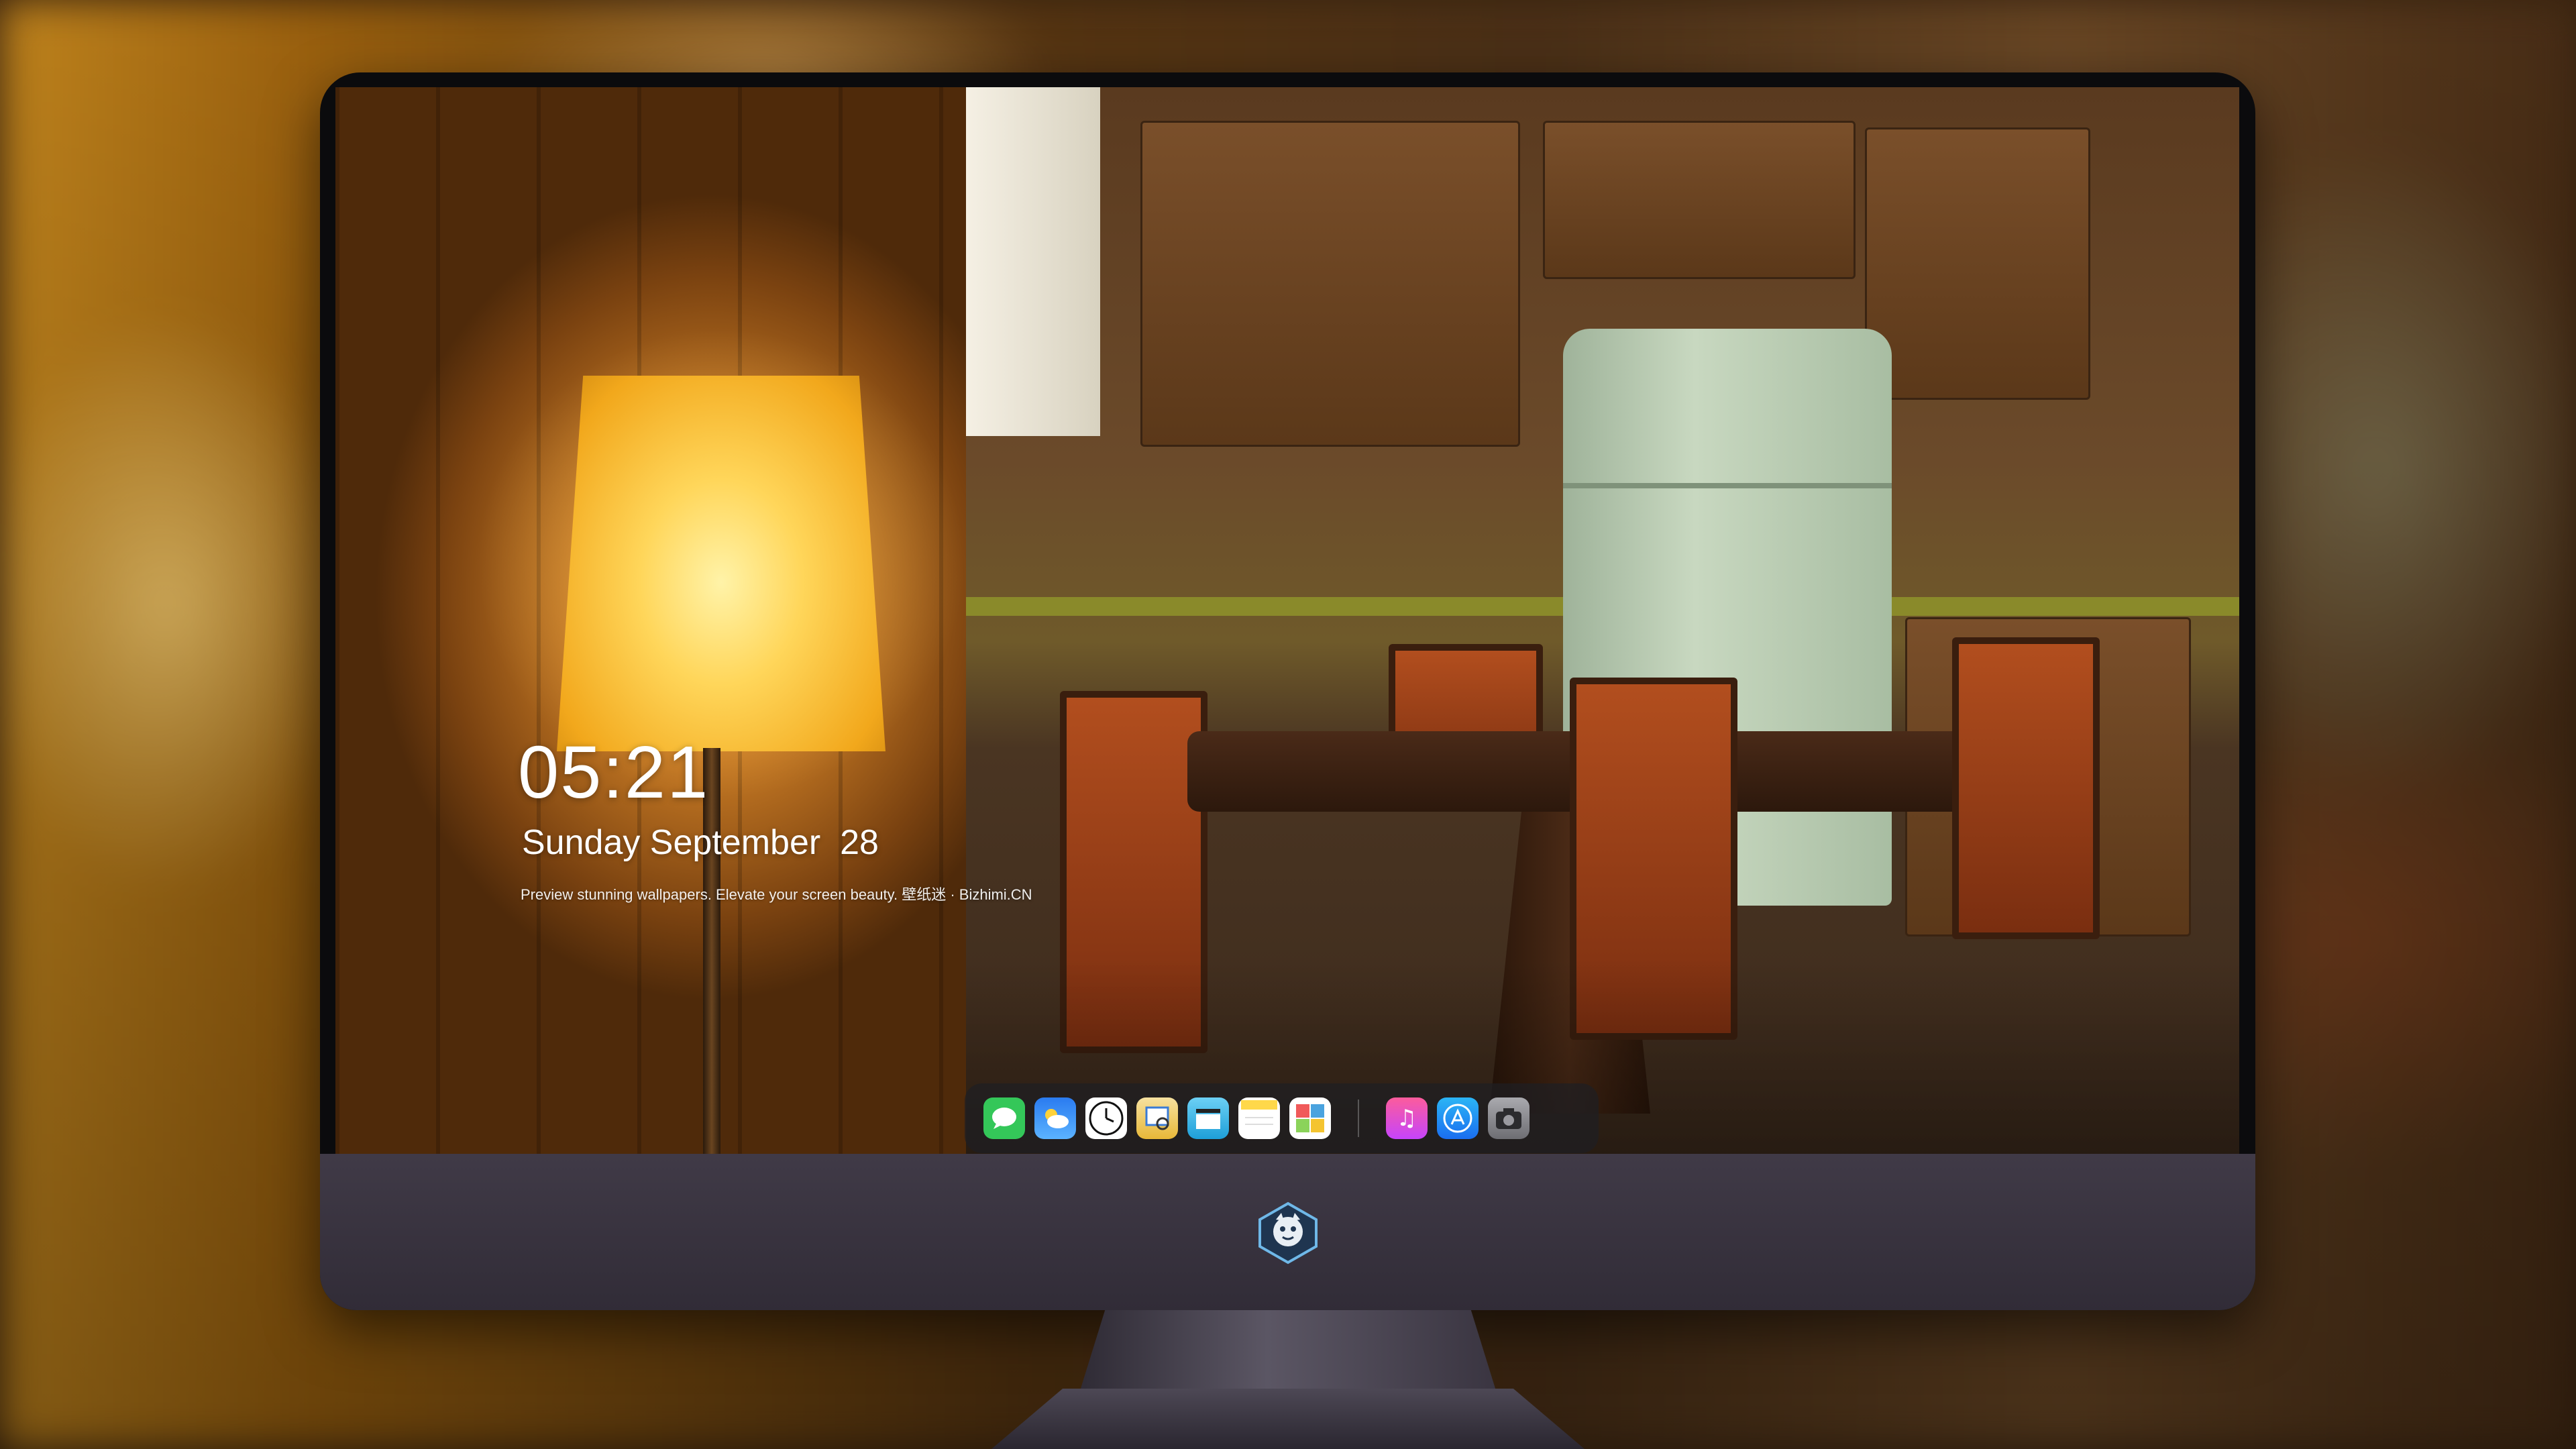 The height and width of the screenshot is (1449, 2576). What do you see at coordinates (1004, 1118) in the screenshot?
I see `messages-icon` at bounding box center [1004, 1118].